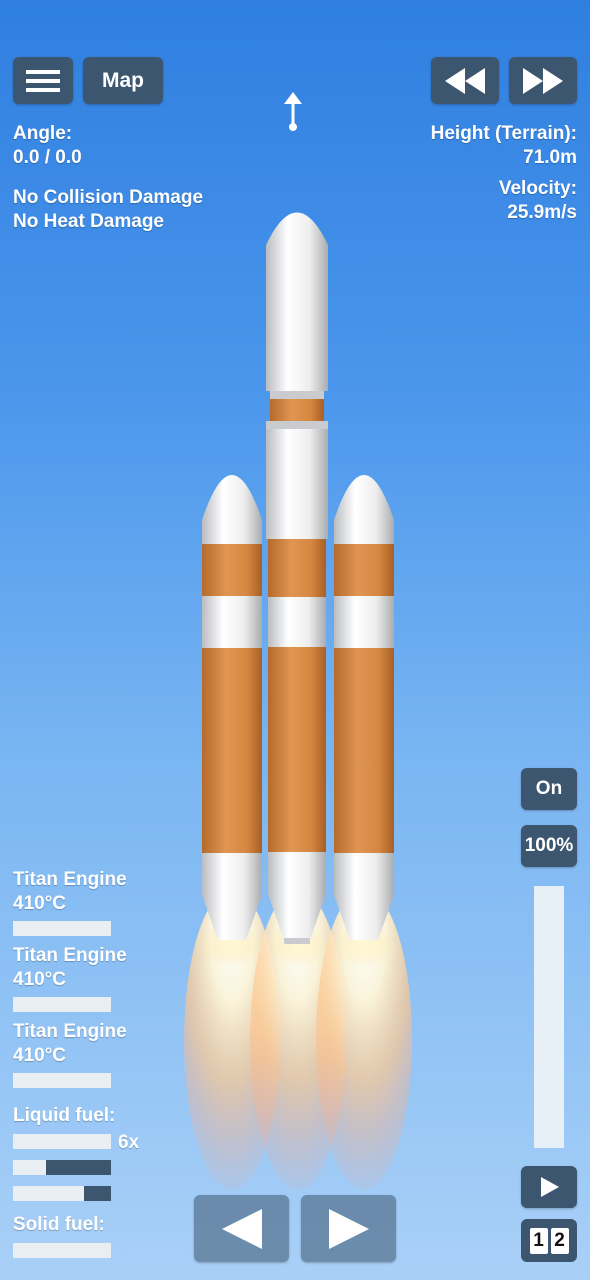  What do you see at coordinates (550, 157) in the screenshot?
I see `height-value: 71.0m` at bounding box center [550, 157].